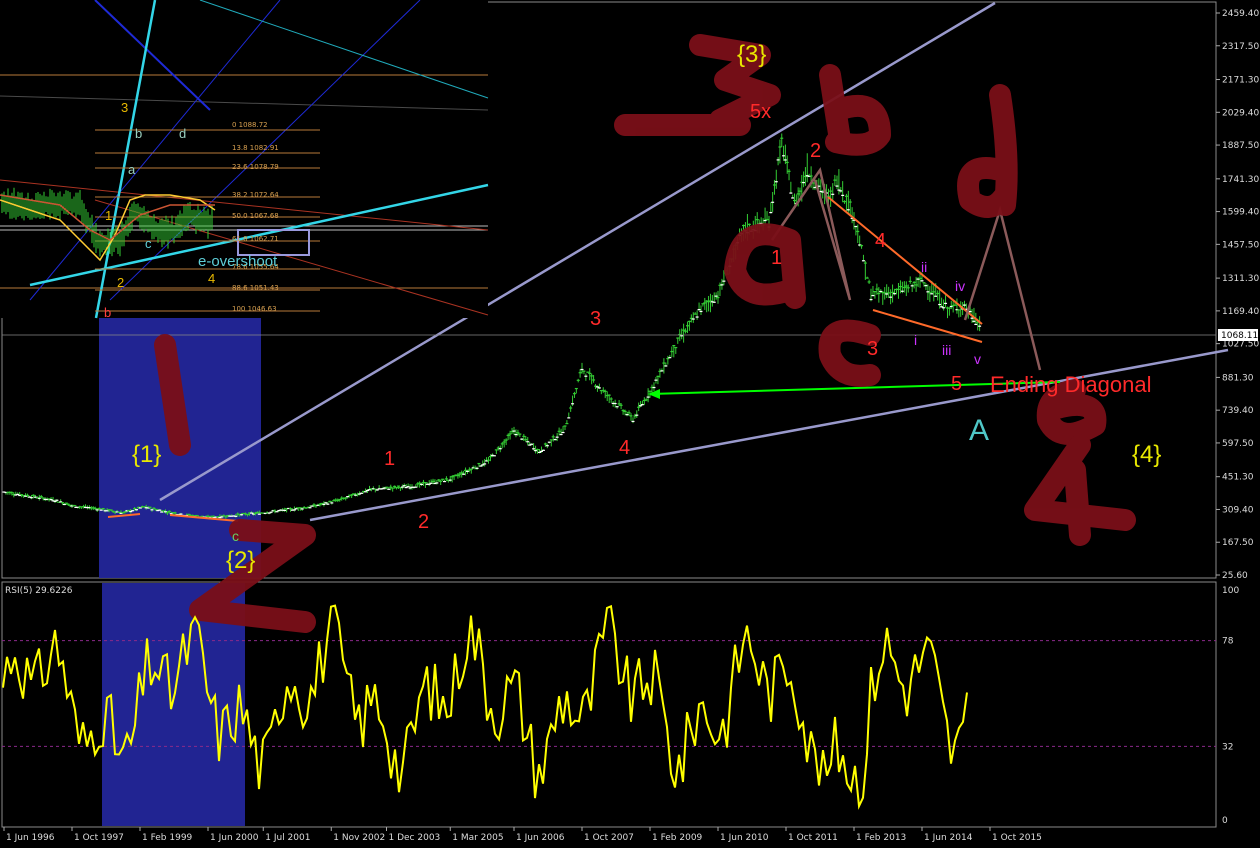  Describe the element at coordinates (255, 195) in the screenshot. I see `fib-level-label: 38.2 1072.64` at that location.